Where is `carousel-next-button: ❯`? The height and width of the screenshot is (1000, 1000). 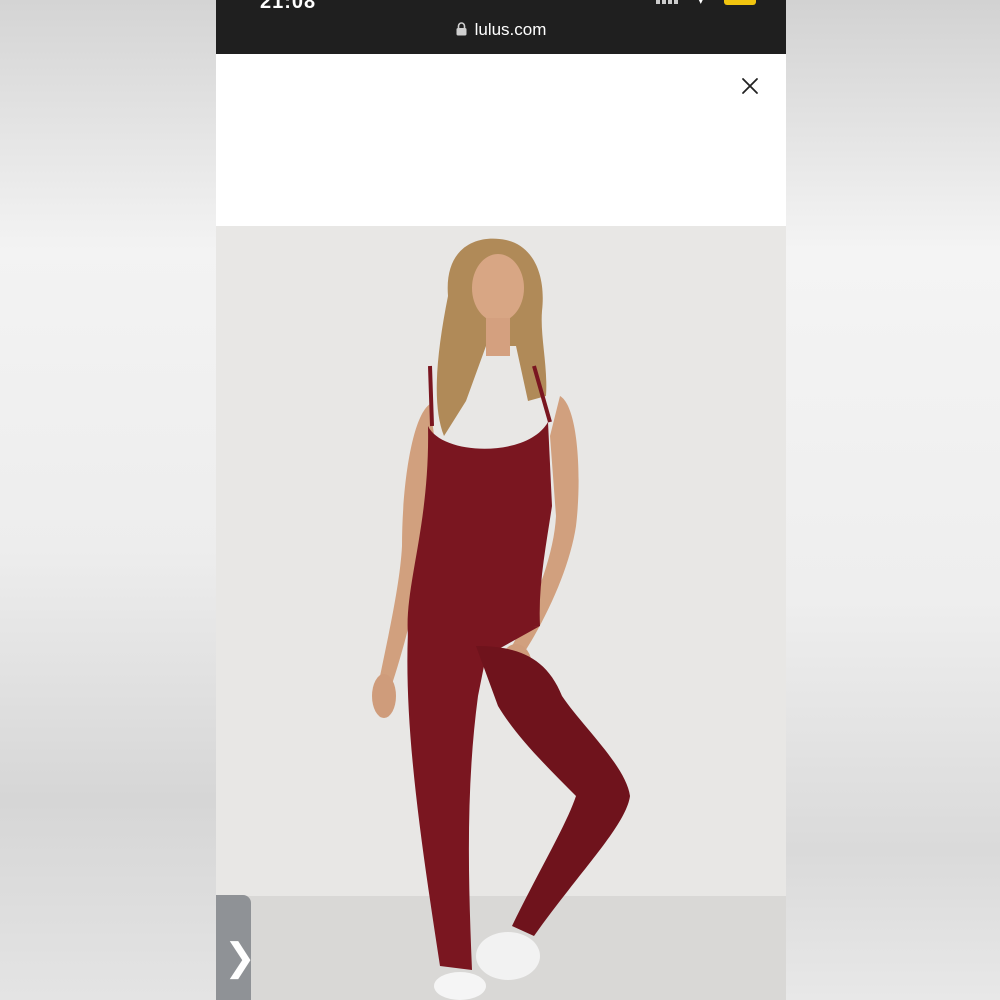 carousel-next-button: ❯ is located at coordinates (236, 947).